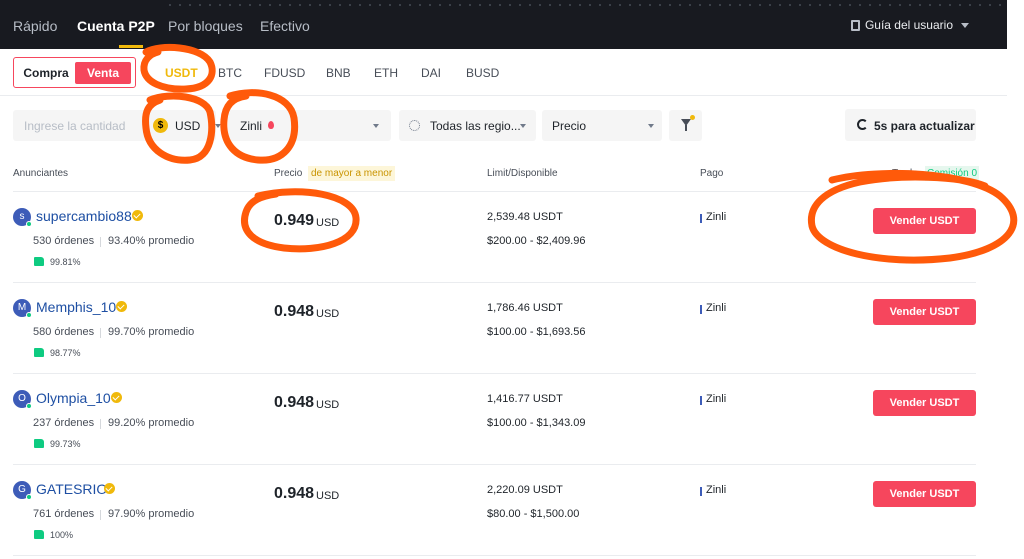  Describe the element at coordinates (116, 26) in the screenshot. I see `tab-cuenta-p2p: Cuenta P2P` at that location.